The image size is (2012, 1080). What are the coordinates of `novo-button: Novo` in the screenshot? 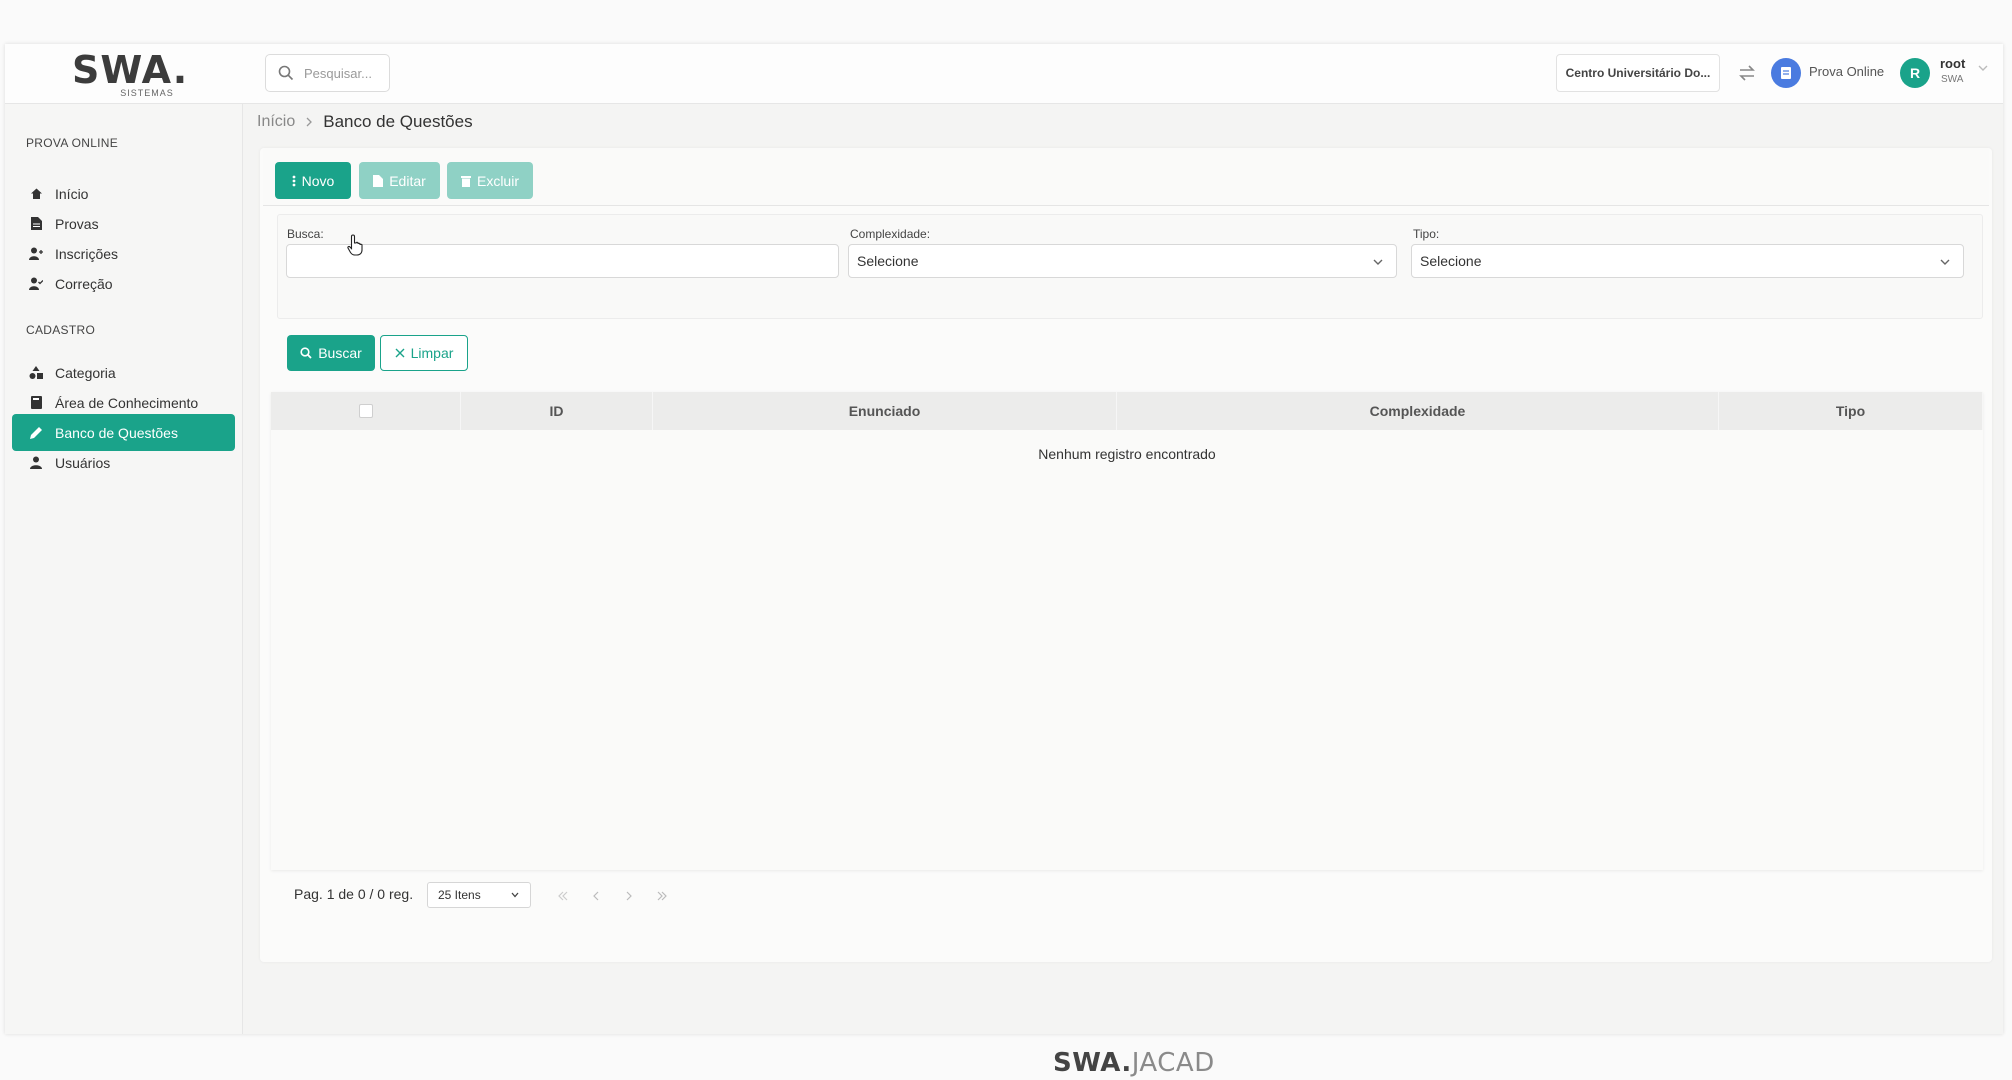 It's located at (313, 180).